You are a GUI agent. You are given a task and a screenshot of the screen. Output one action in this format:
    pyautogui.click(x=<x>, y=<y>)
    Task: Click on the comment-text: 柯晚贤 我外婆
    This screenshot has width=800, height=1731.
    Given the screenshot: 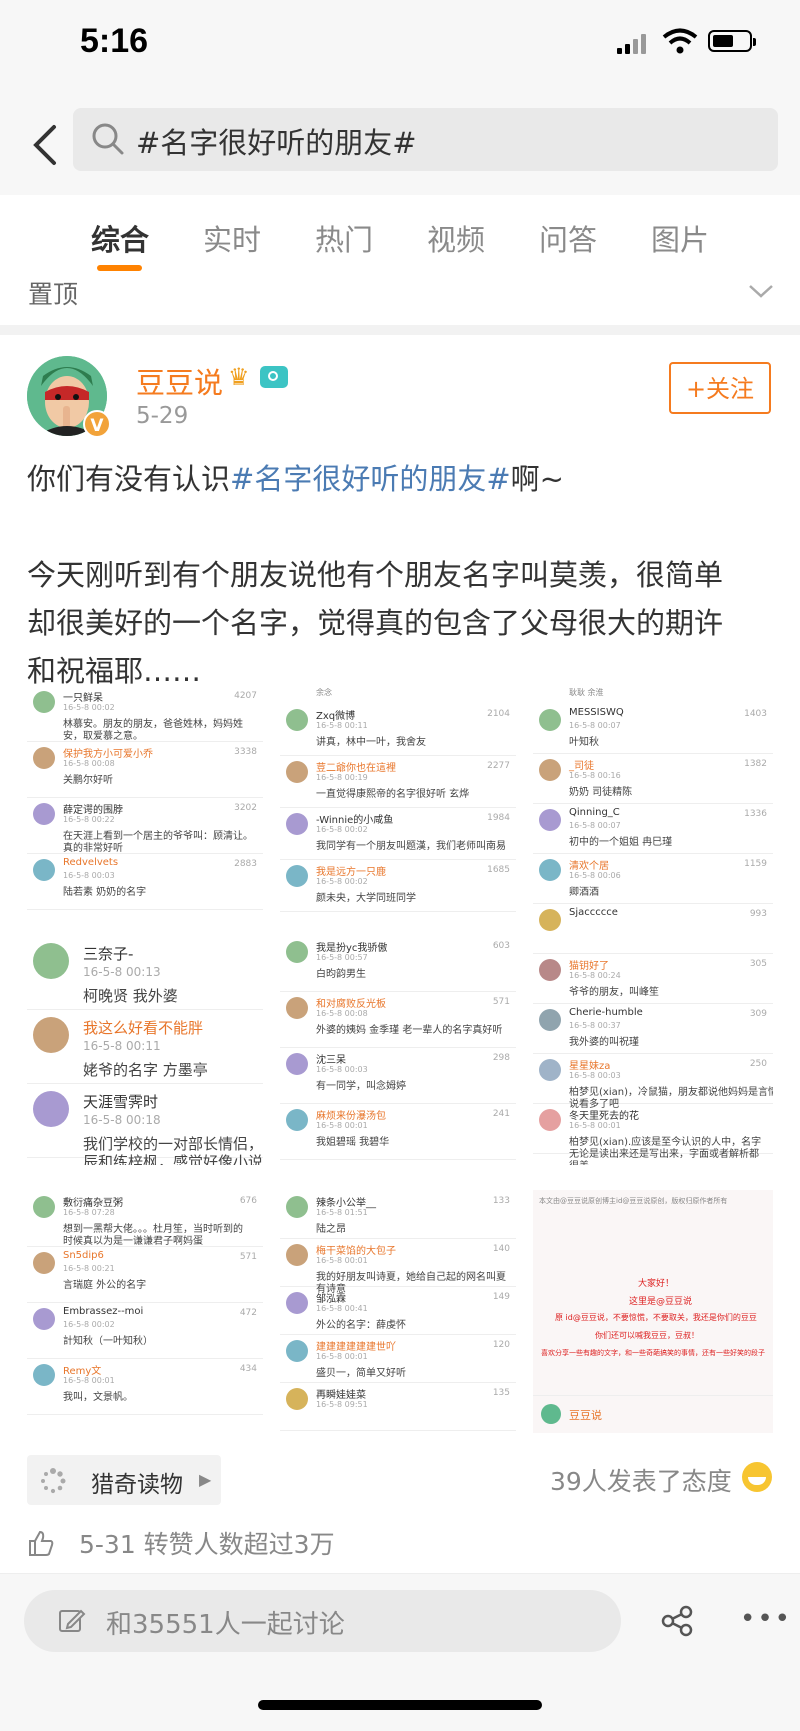 What is the action you would take?
    pyautogui.click(x=130, y=996)
    